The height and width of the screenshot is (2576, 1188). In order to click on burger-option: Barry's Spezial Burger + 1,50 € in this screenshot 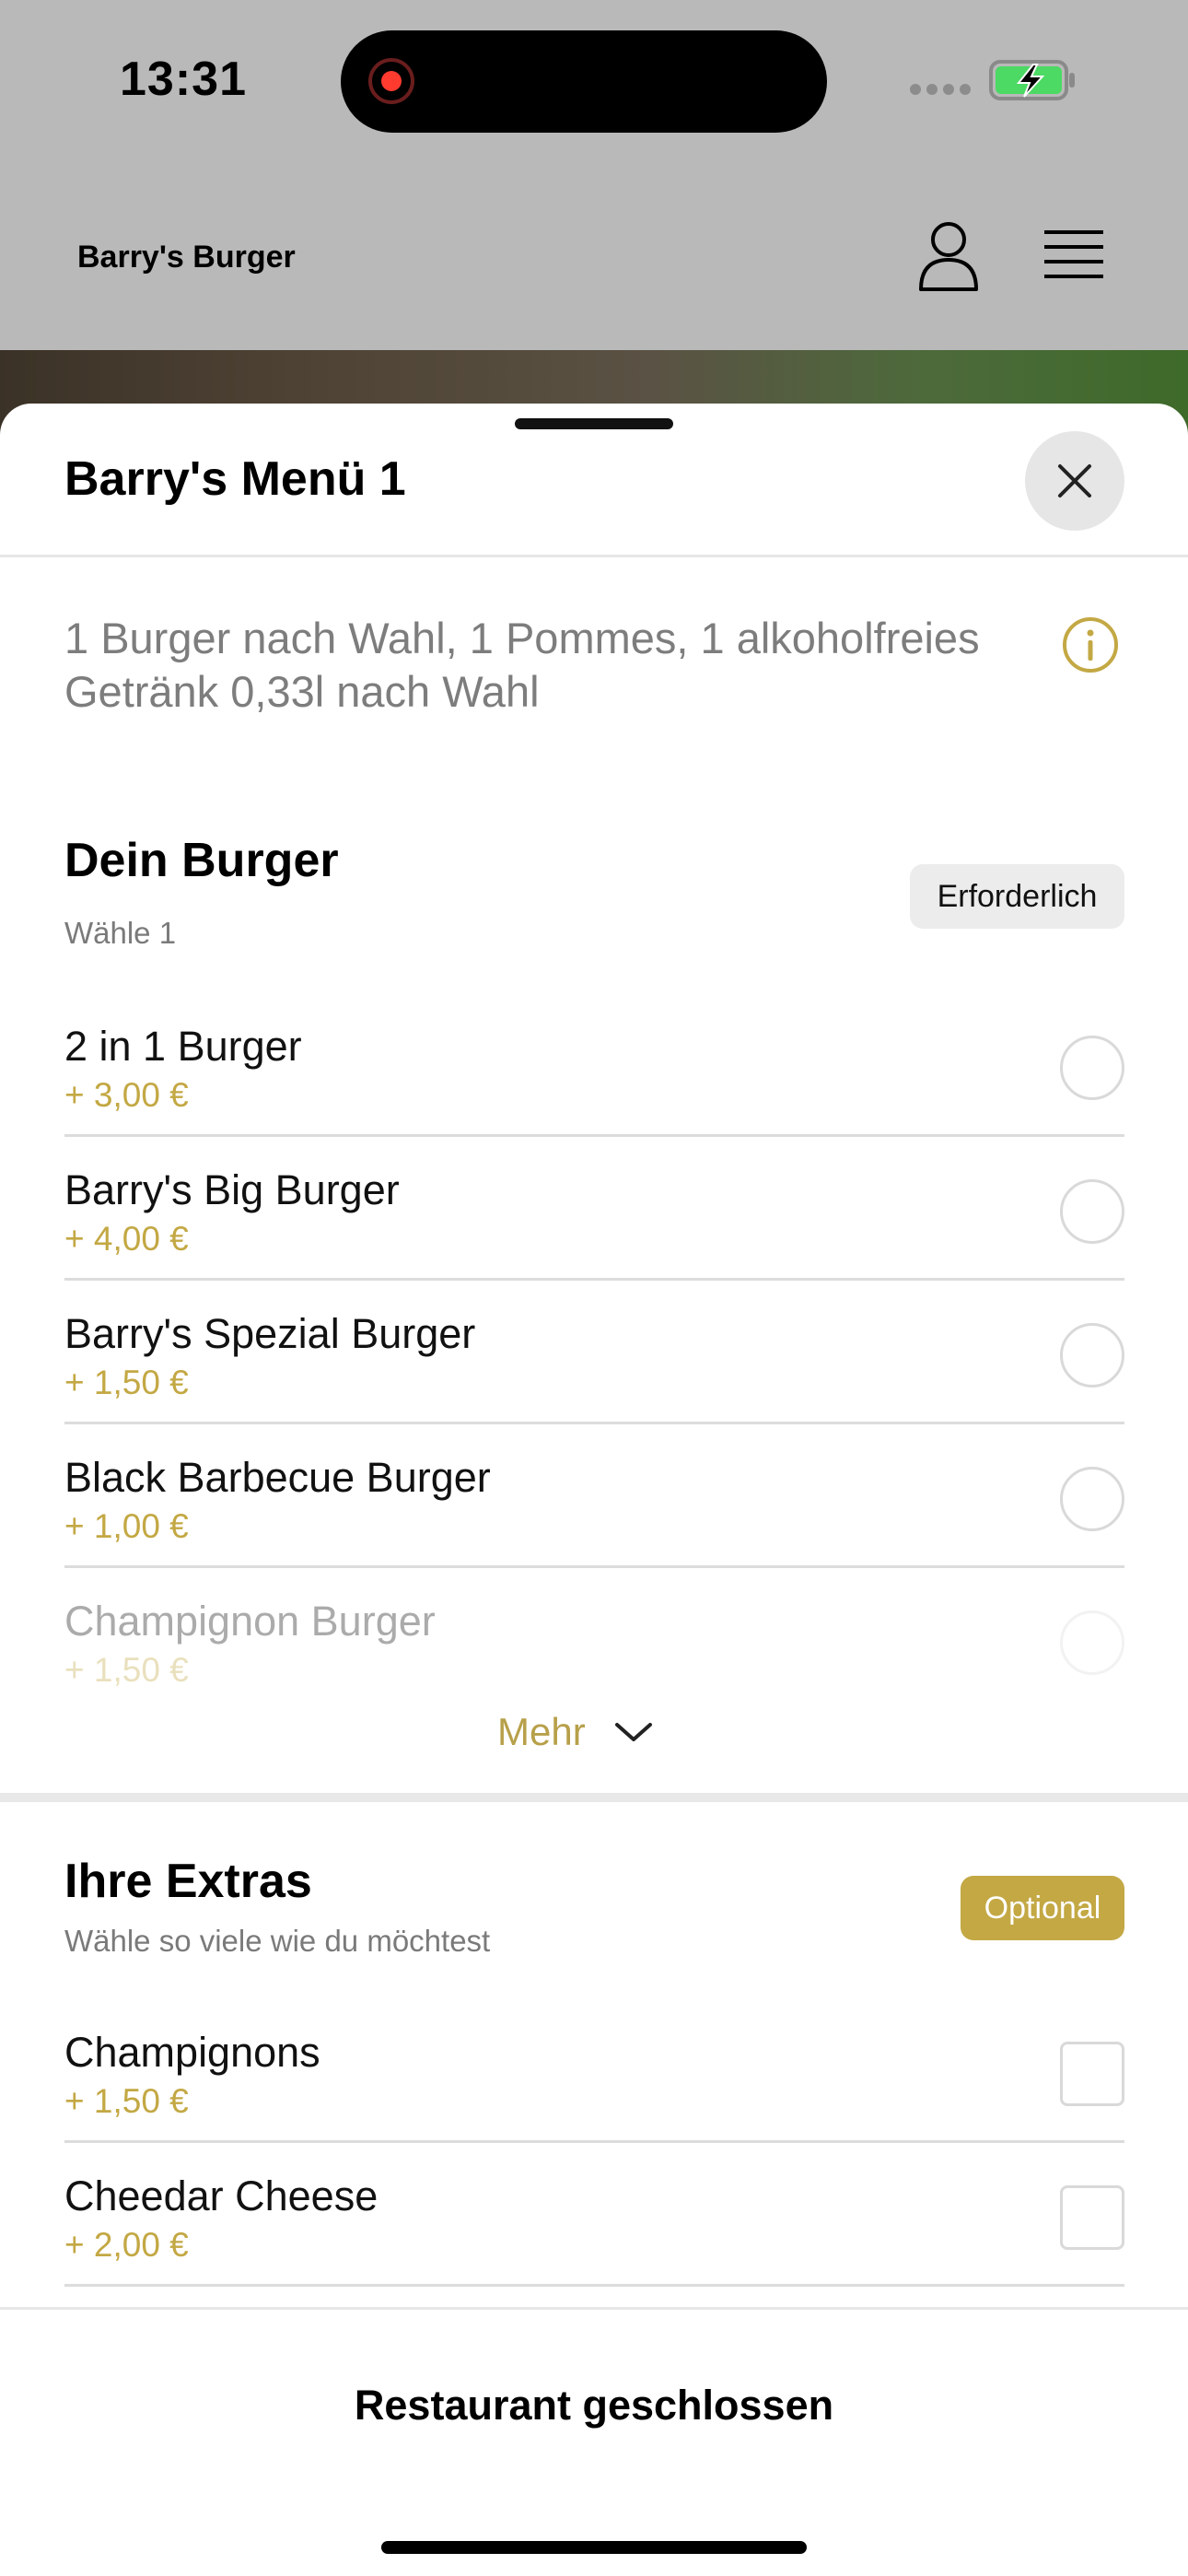, I will do `click(594, 1352)`.